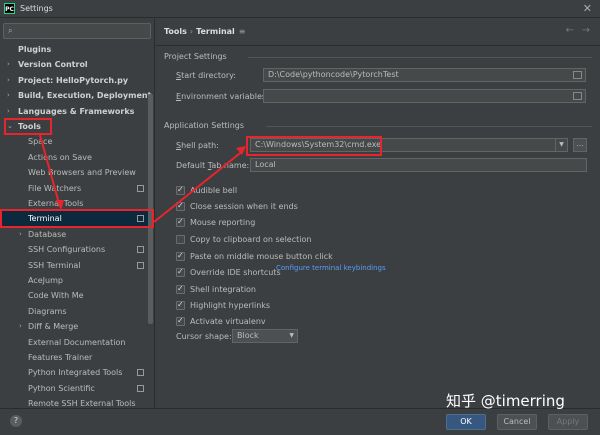 This screenshot has width=600, height=435. Describe the element at coordinates (517, 422) in the screenshot. I see `cancel-button: Cancel` at that location.